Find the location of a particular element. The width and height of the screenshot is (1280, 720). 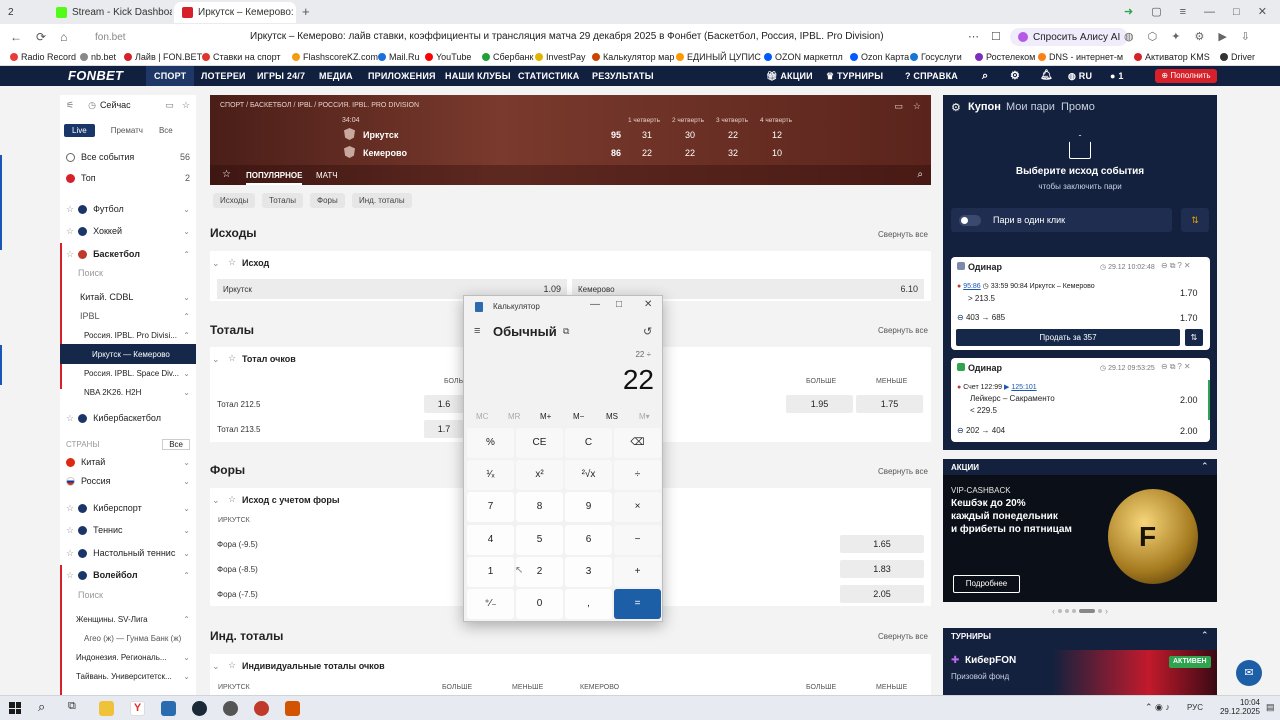

key-percent: % is located at coordinates (490, 443).